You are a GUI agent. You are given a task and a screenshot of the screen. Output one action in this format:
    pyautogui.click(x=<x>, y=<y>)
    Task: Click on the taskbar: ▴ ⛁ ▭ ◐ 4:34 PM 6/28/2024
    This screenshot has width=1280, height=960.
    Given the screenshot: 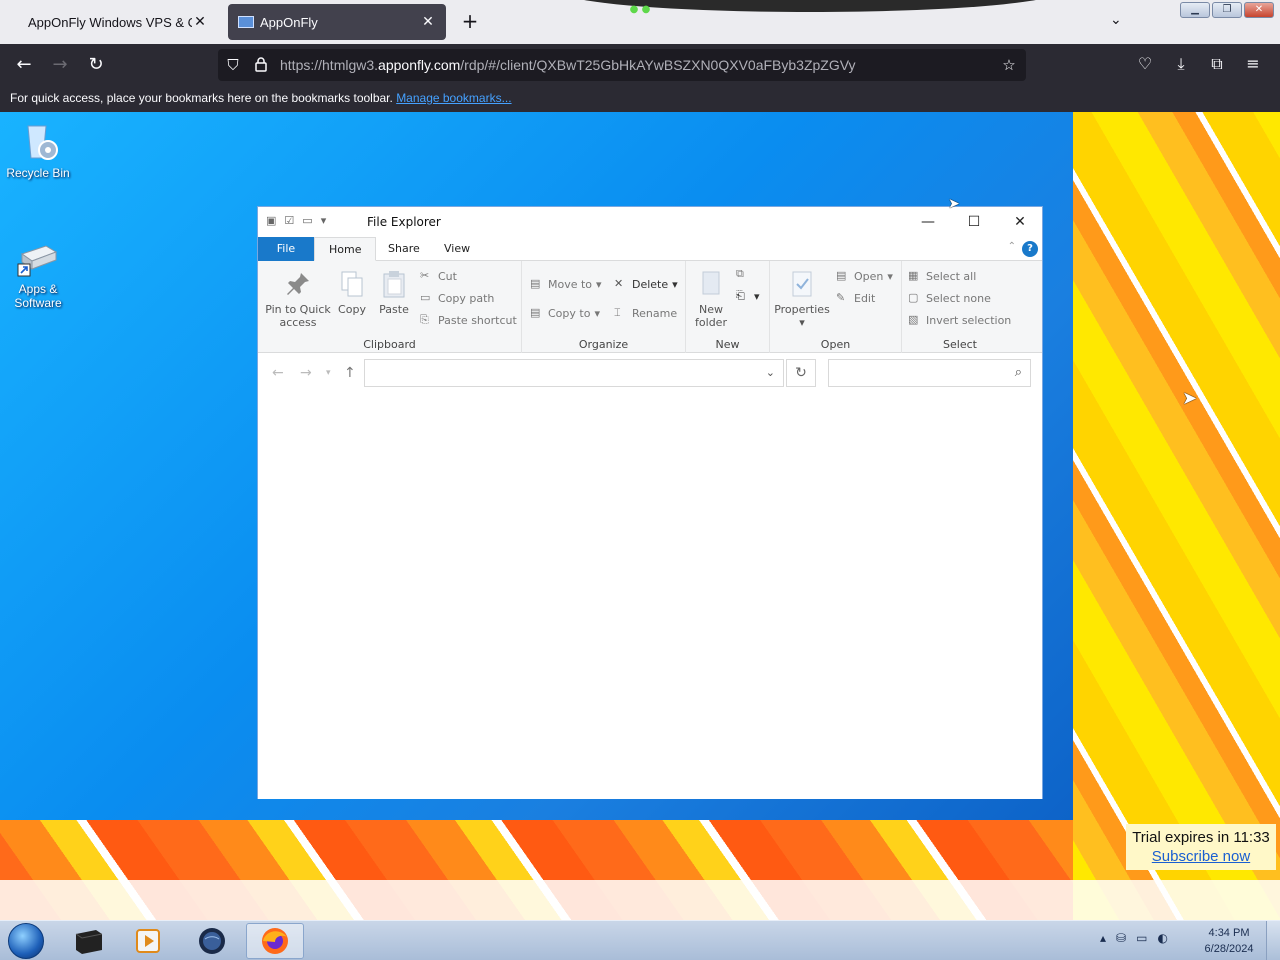 What is the action you would take?
    pyautogui.click(x=640, y=940)
    